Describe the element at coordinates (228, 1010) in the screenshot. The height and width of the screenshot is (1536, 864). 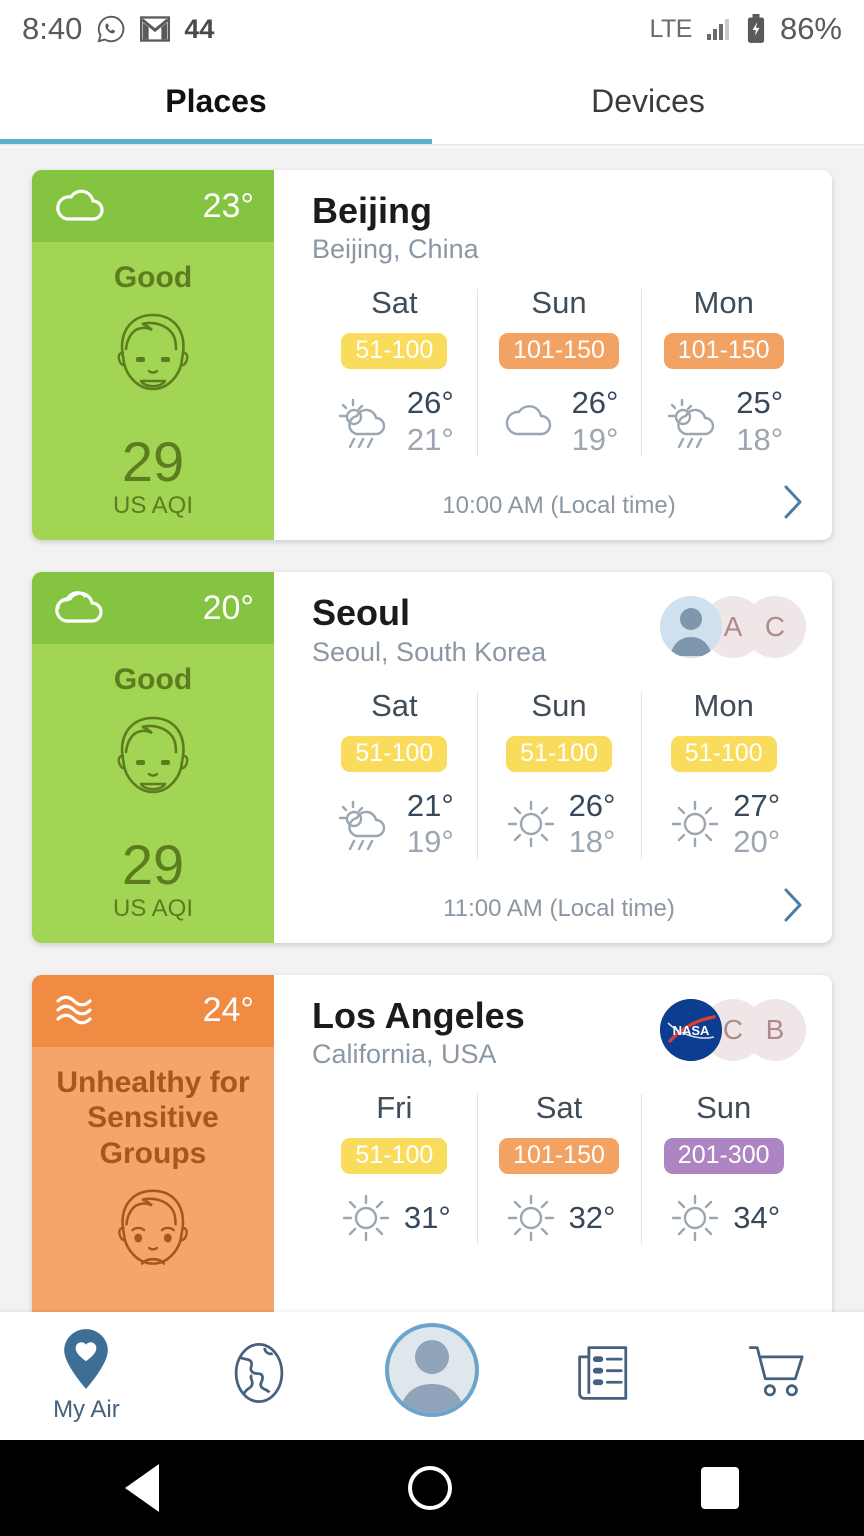
I see `aqi-temp: 24°` at that location.